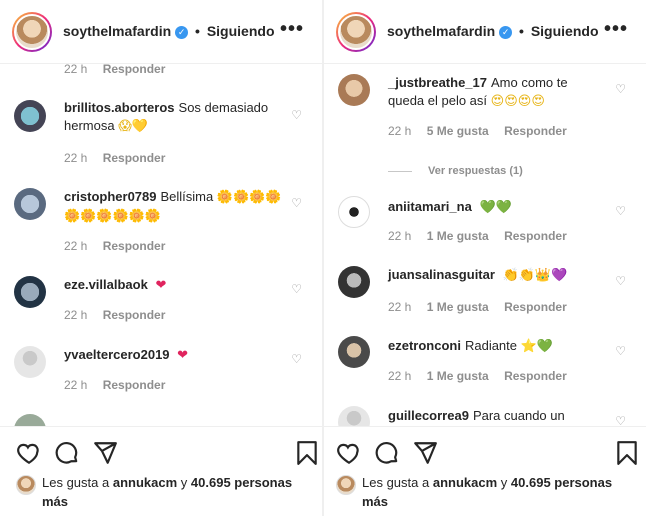 The width and height of the screenshot is (646, 516). I want to click on comment-emoji: 😱💛, so click(133, 126).